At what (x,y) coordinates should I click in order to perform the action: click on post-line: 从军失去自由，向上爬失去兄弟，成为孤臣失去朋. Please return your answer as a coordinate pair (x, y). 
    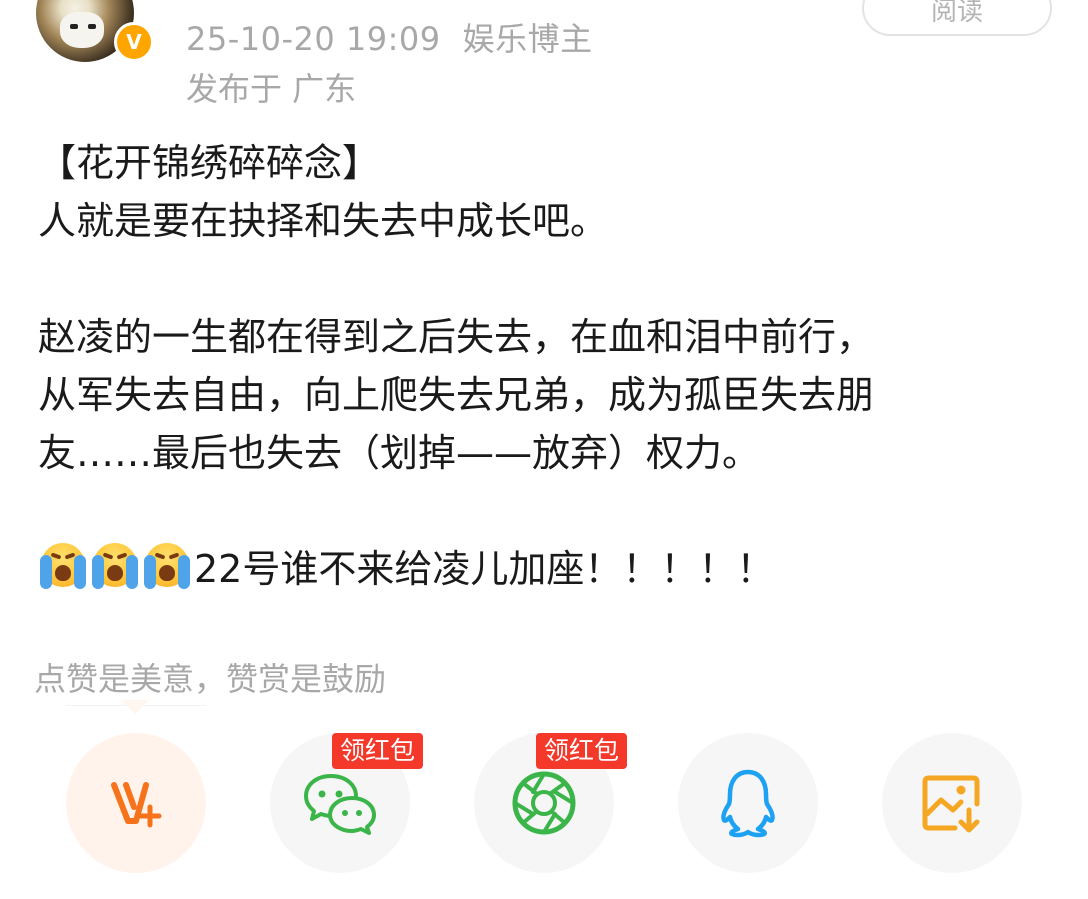
    Looking at the image, I should click on (456, 395).